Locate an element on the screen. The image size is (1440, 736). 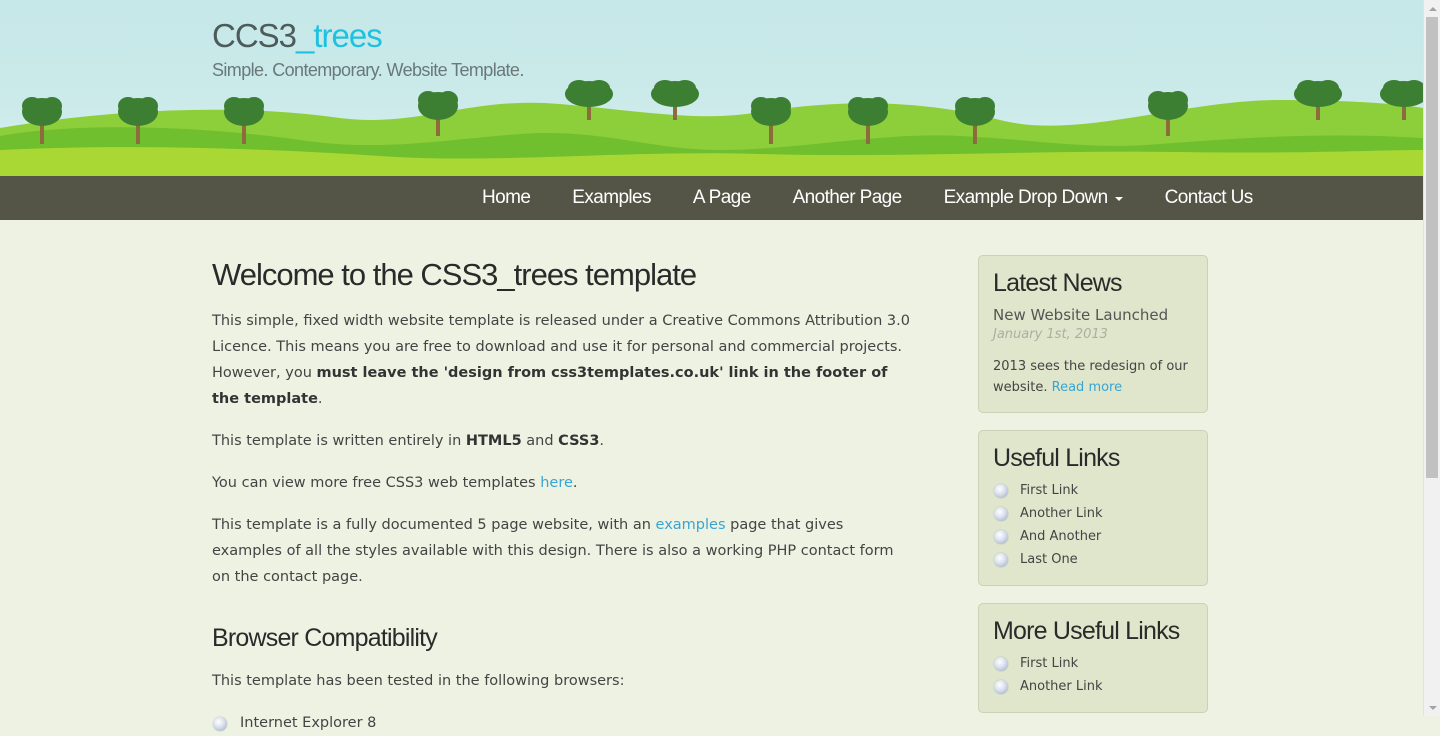
sidebar-link-label: Last One is located at coordinates (1049, 559).